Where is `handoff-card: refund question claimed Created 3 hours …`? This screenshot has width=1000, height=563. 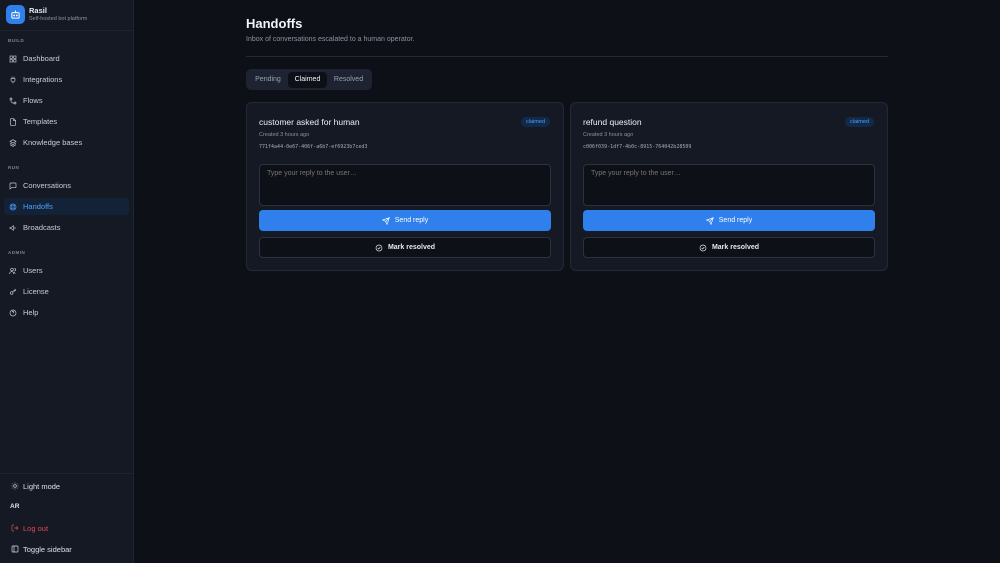
handoff-card: refund question claimed Created 3 hours … is located at coordinates (729, 186).